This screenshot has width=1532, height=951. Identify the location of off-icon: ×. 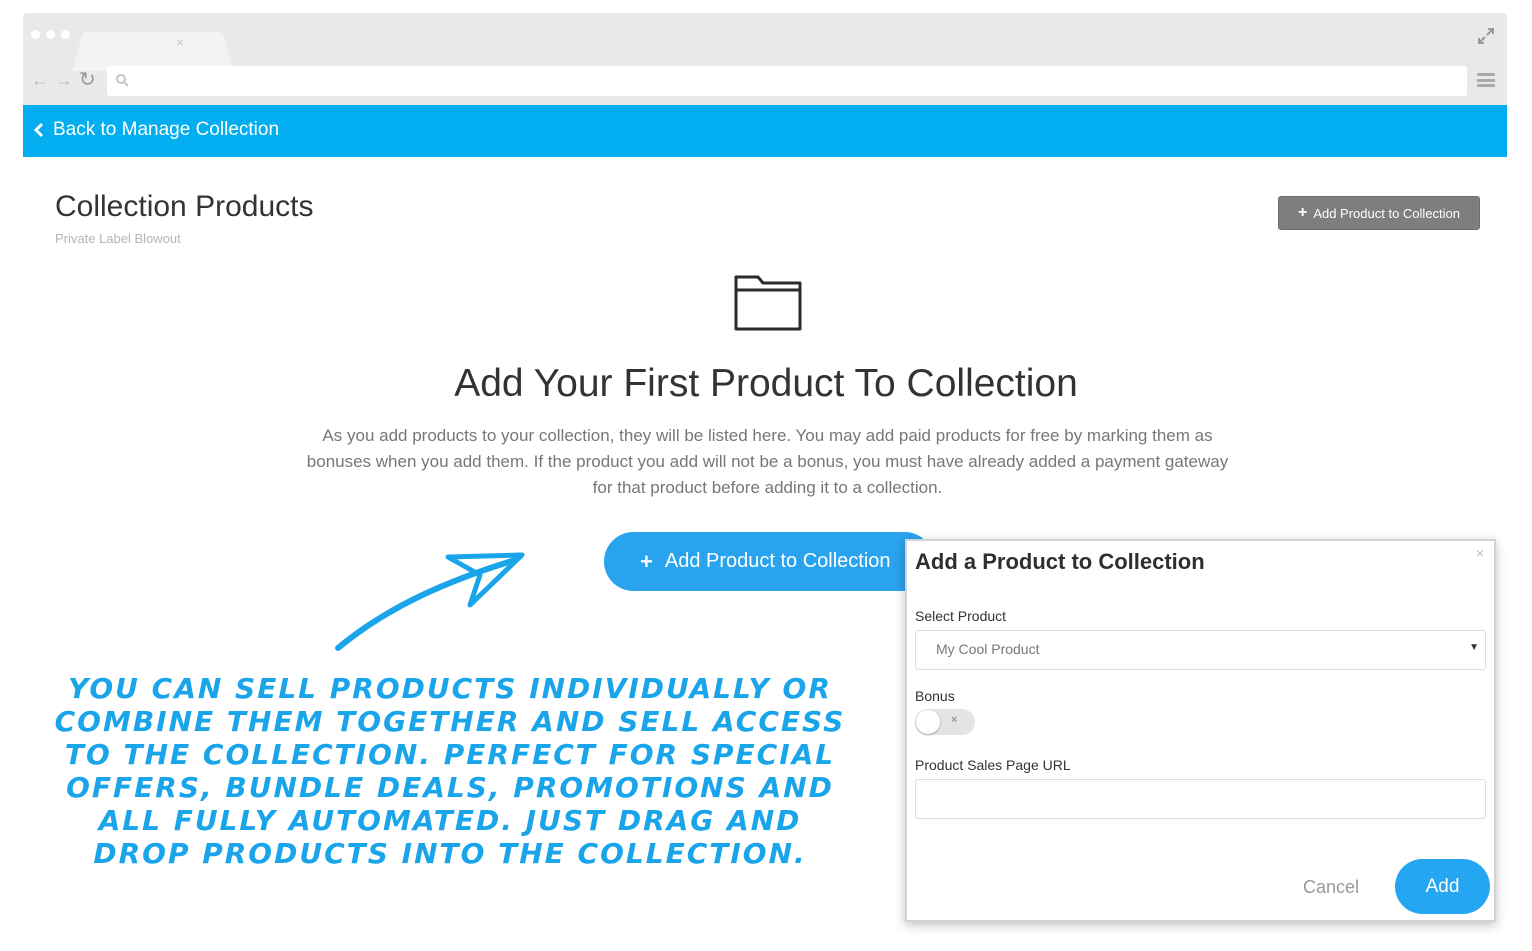
(954, 720).